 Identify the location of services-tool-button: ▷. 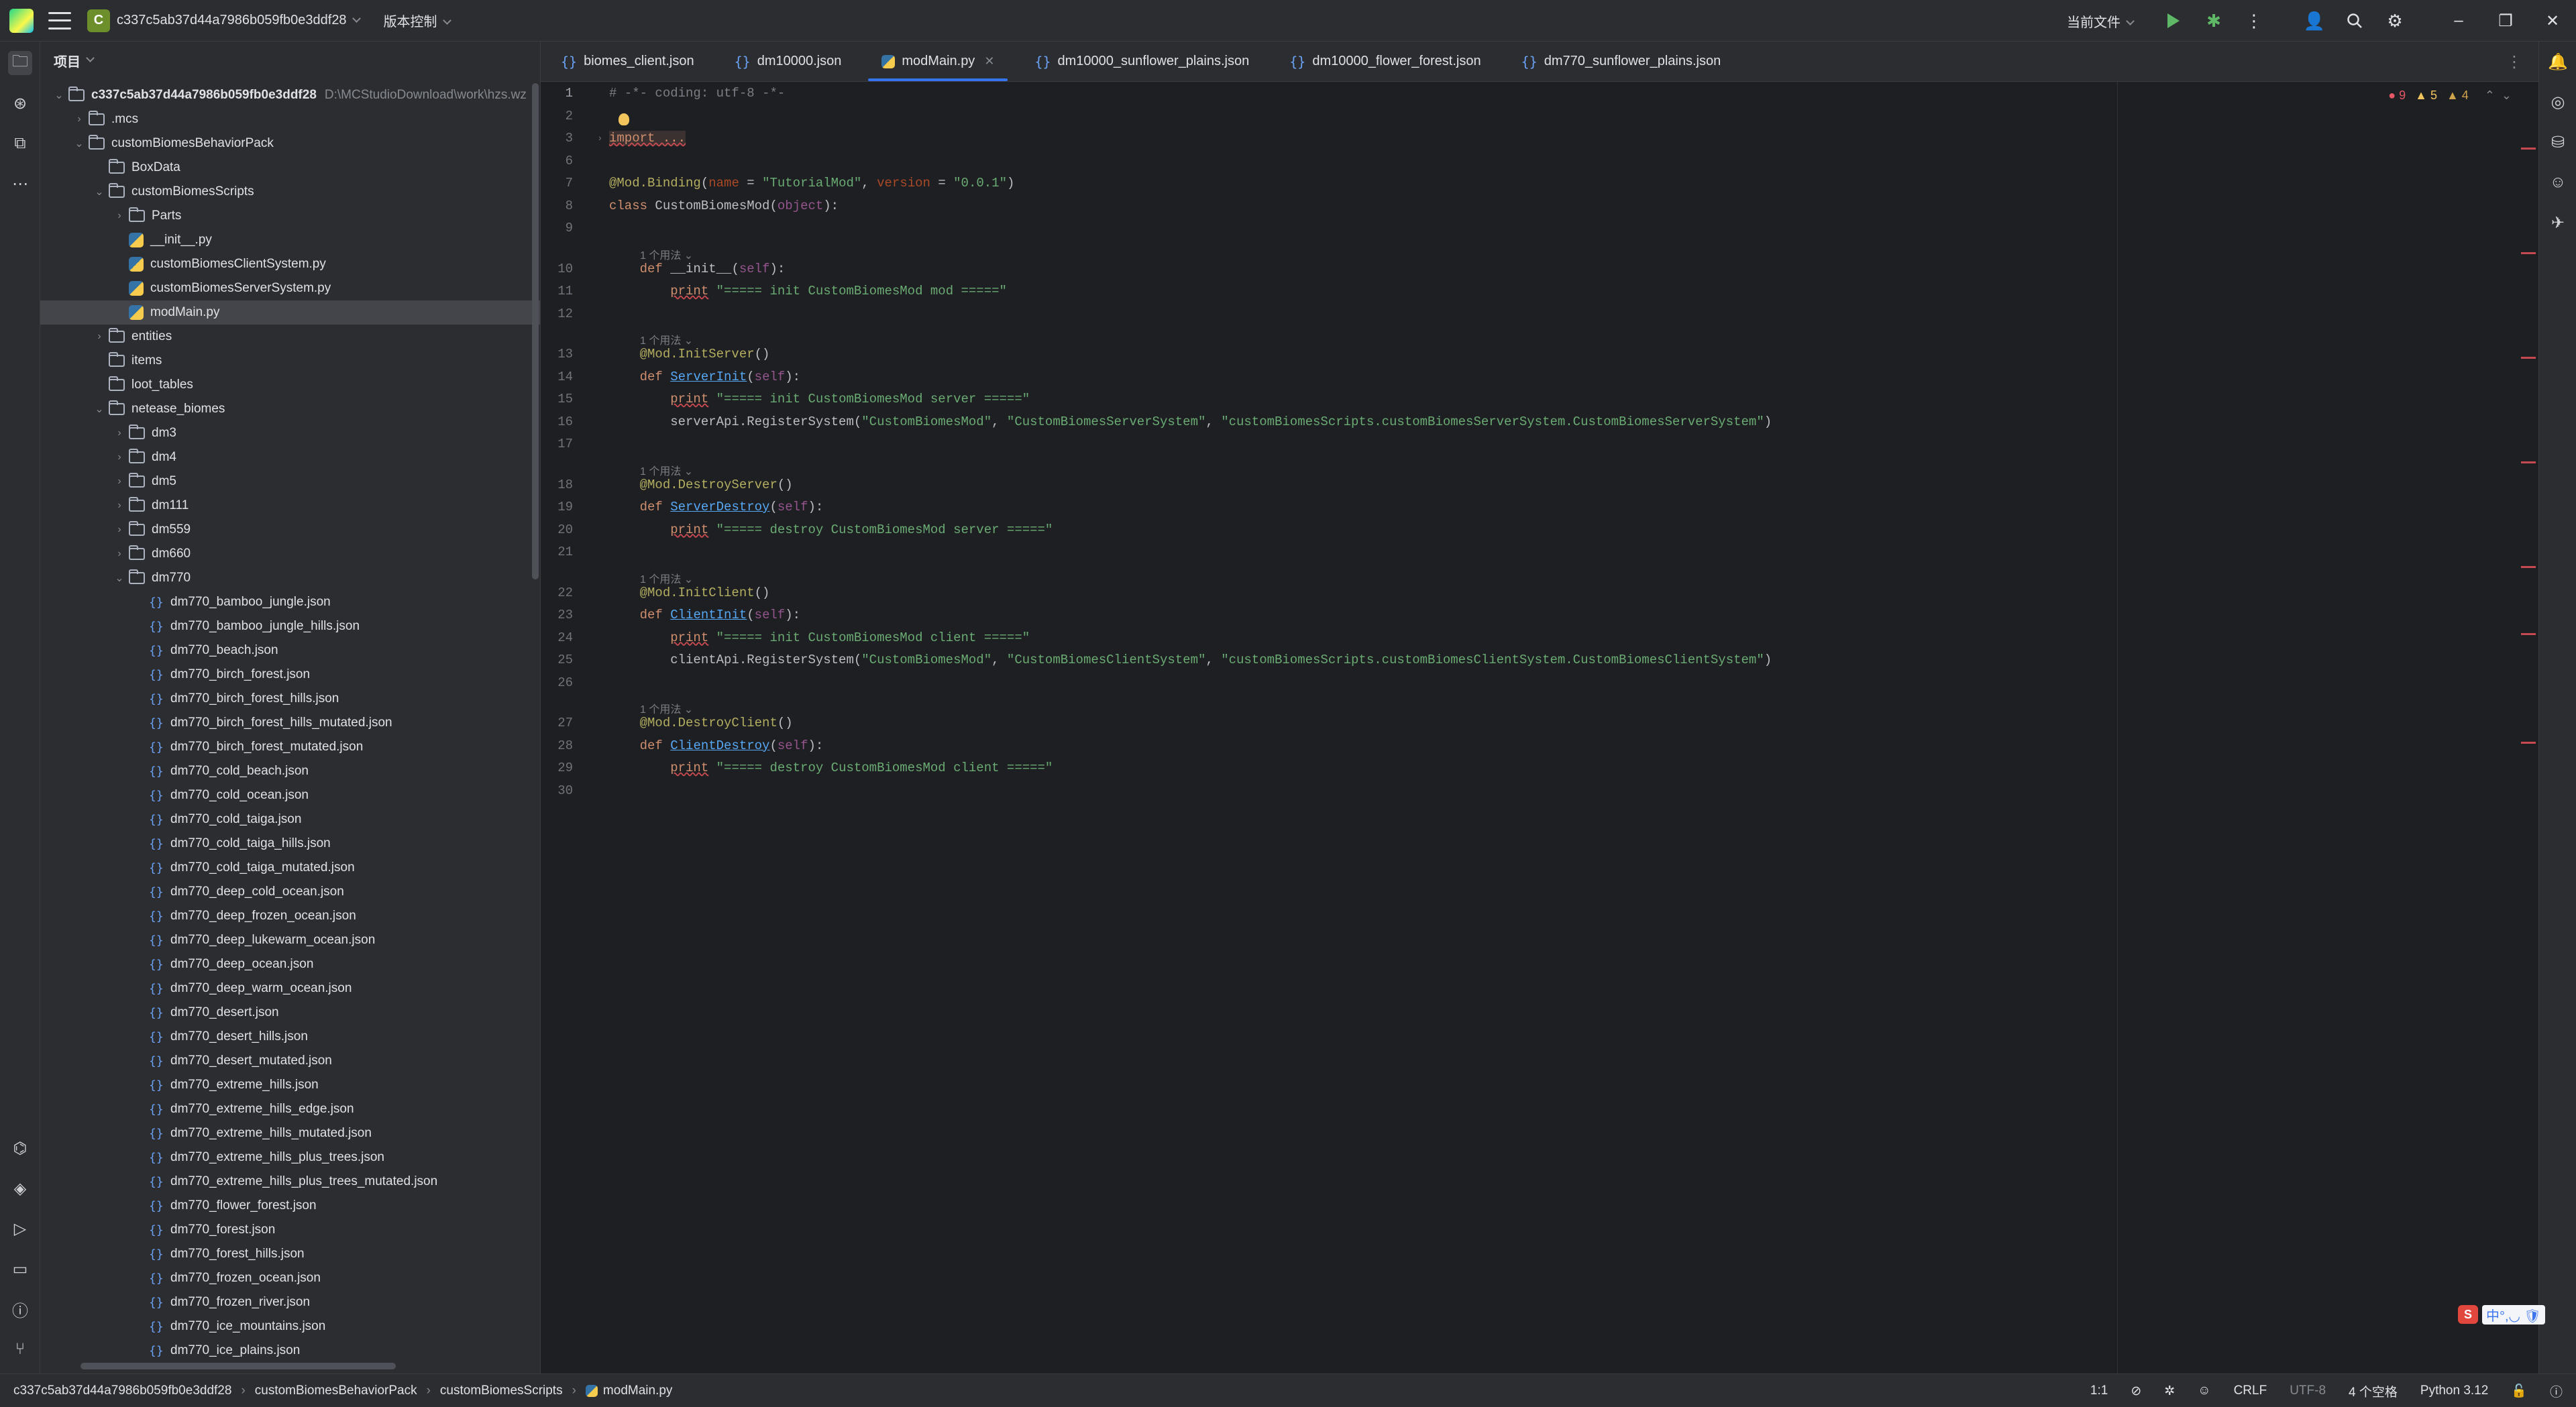
(20, 1229).